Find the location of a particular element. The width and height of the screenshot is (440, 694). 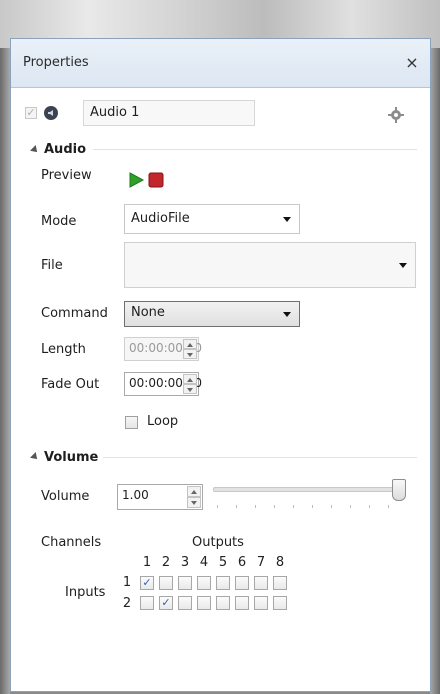

volume-slider-thumb is located at coordinates (399, 490).